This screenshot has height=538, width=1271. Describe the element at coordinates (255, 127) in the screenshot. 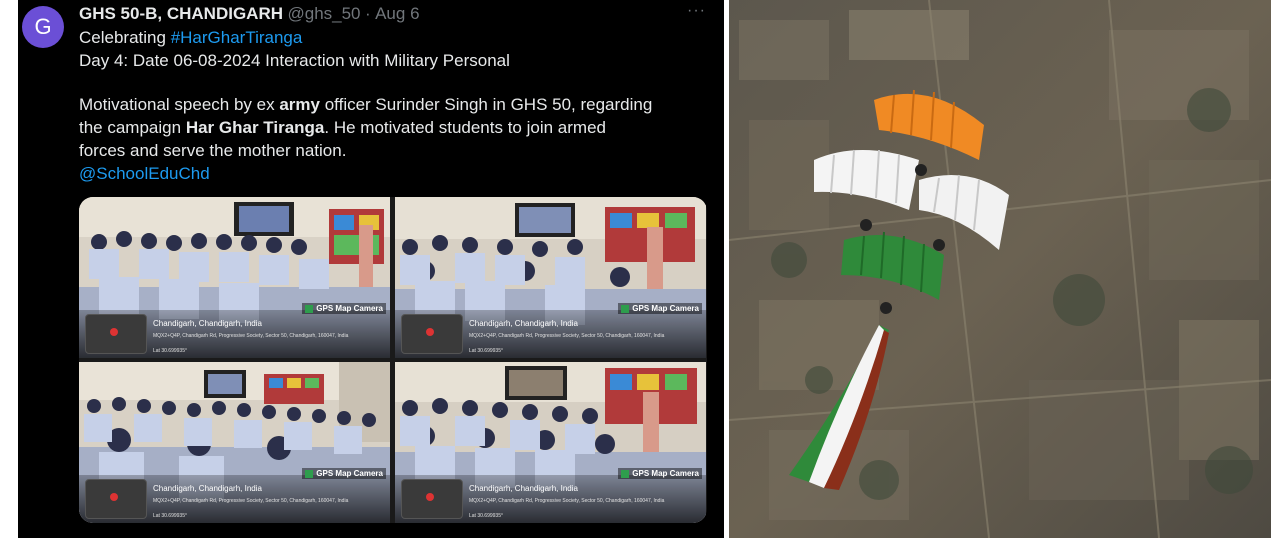

I see `text-bold-campaign: Har Ghar Tiranga` at that location.